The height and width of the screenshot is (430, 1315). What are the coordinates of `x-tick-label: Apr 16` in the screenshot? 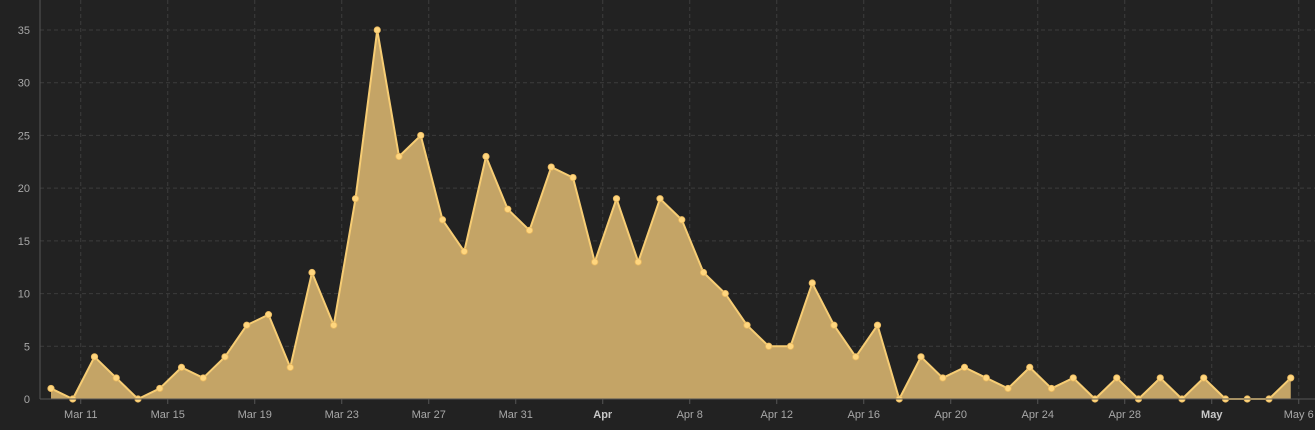 It's located at (864, 415).